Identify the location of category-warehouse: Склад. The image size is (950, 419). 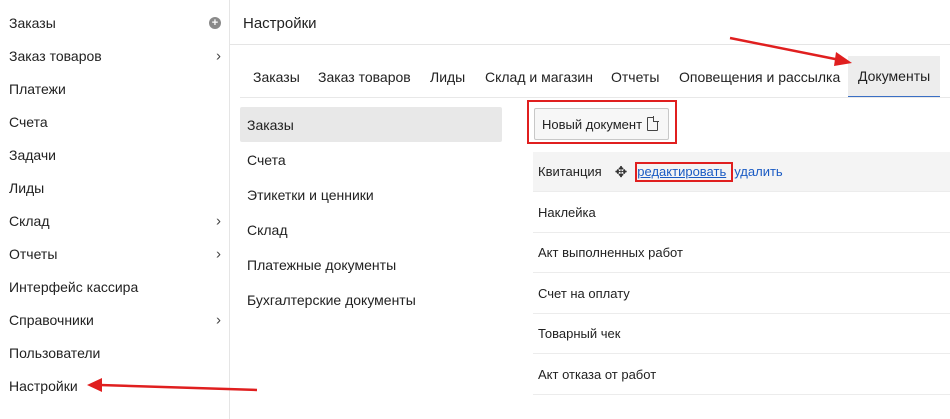
(371, 229).